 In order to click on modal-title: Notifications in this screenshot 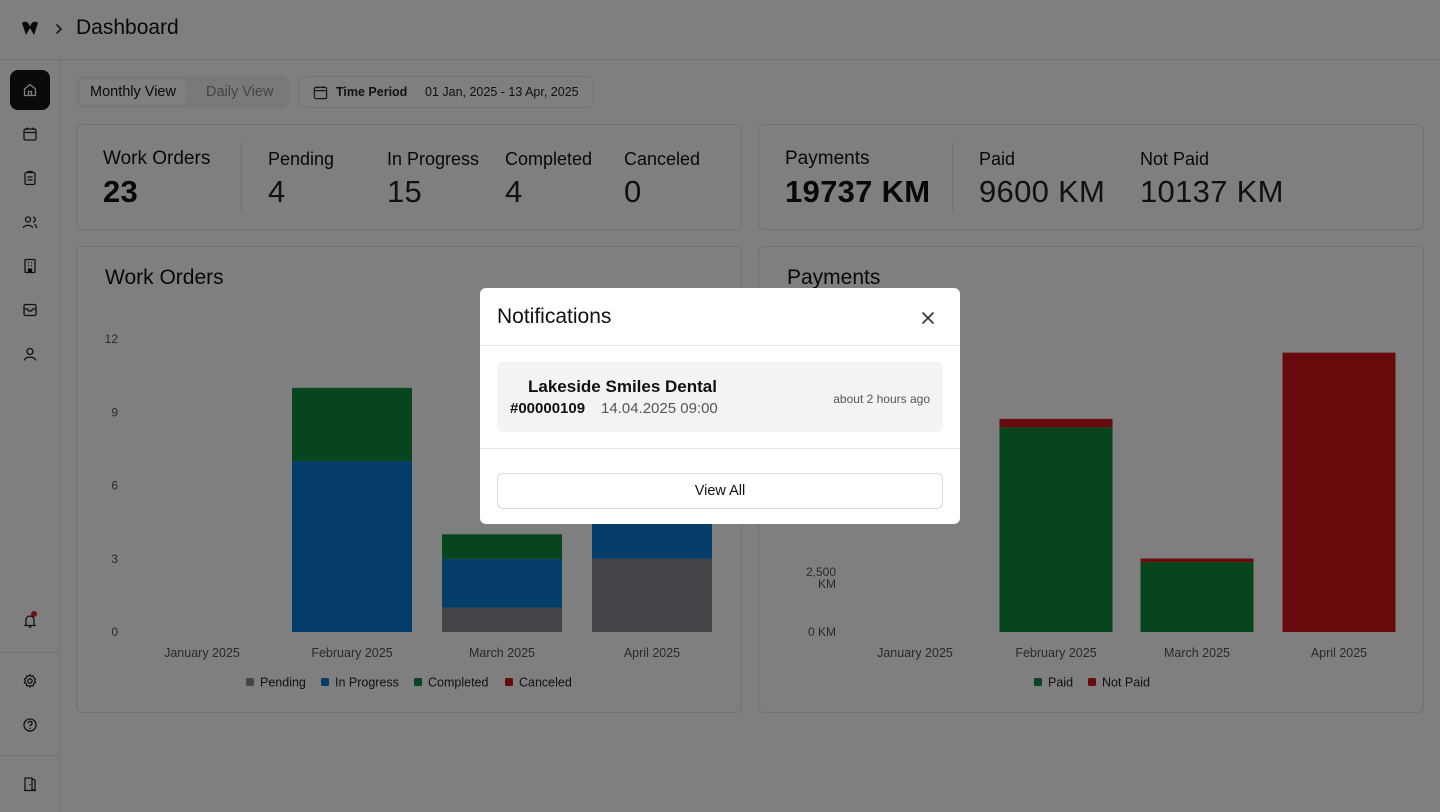, I will do `click(554, 316)`.